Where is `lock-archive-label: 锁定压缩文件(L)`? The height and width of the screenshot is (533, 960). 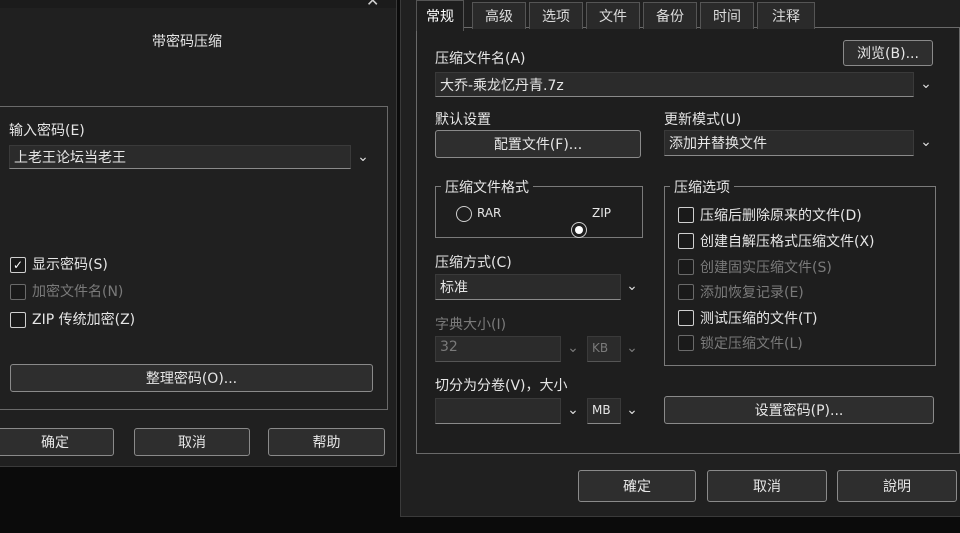 lock-archive-label: 锁定压缩文件(L) is located at coordinates (751, 344).